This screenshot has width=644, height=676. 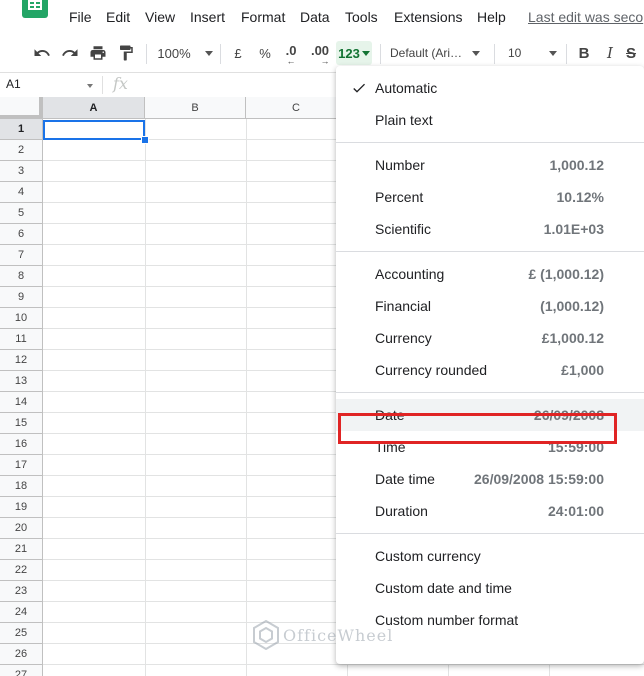 What do you see at coordinates (80, 17) in the screenshot?
I see `menu-file: File` at bounding box center [80, 17].